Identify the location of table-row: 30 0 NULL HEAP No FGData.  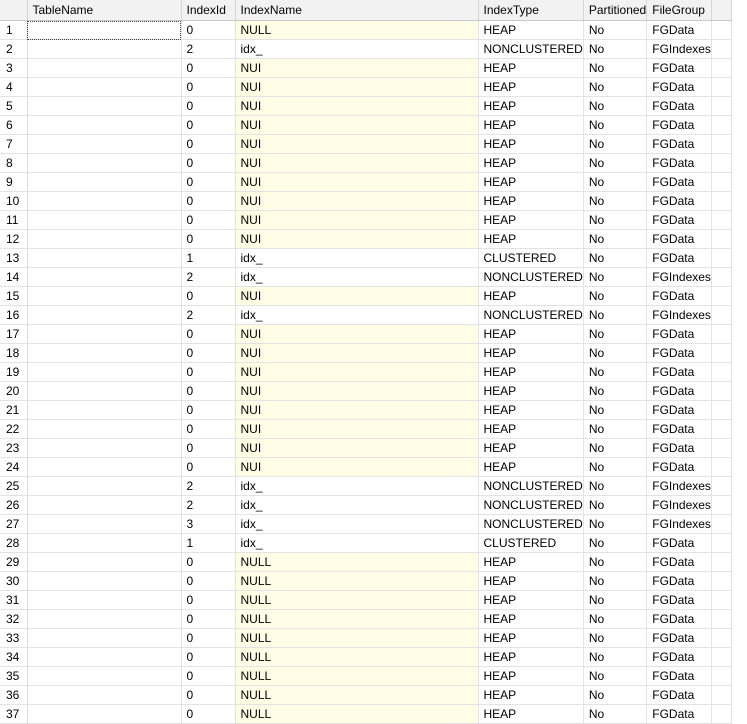
(366, 581).